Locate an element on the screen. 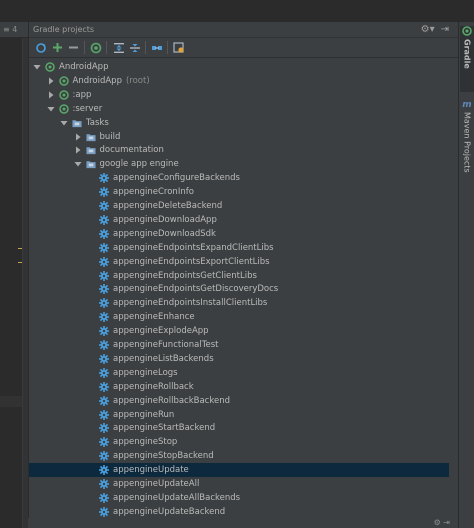  task-item: appengineRollback is located at coordinates (239, 387).